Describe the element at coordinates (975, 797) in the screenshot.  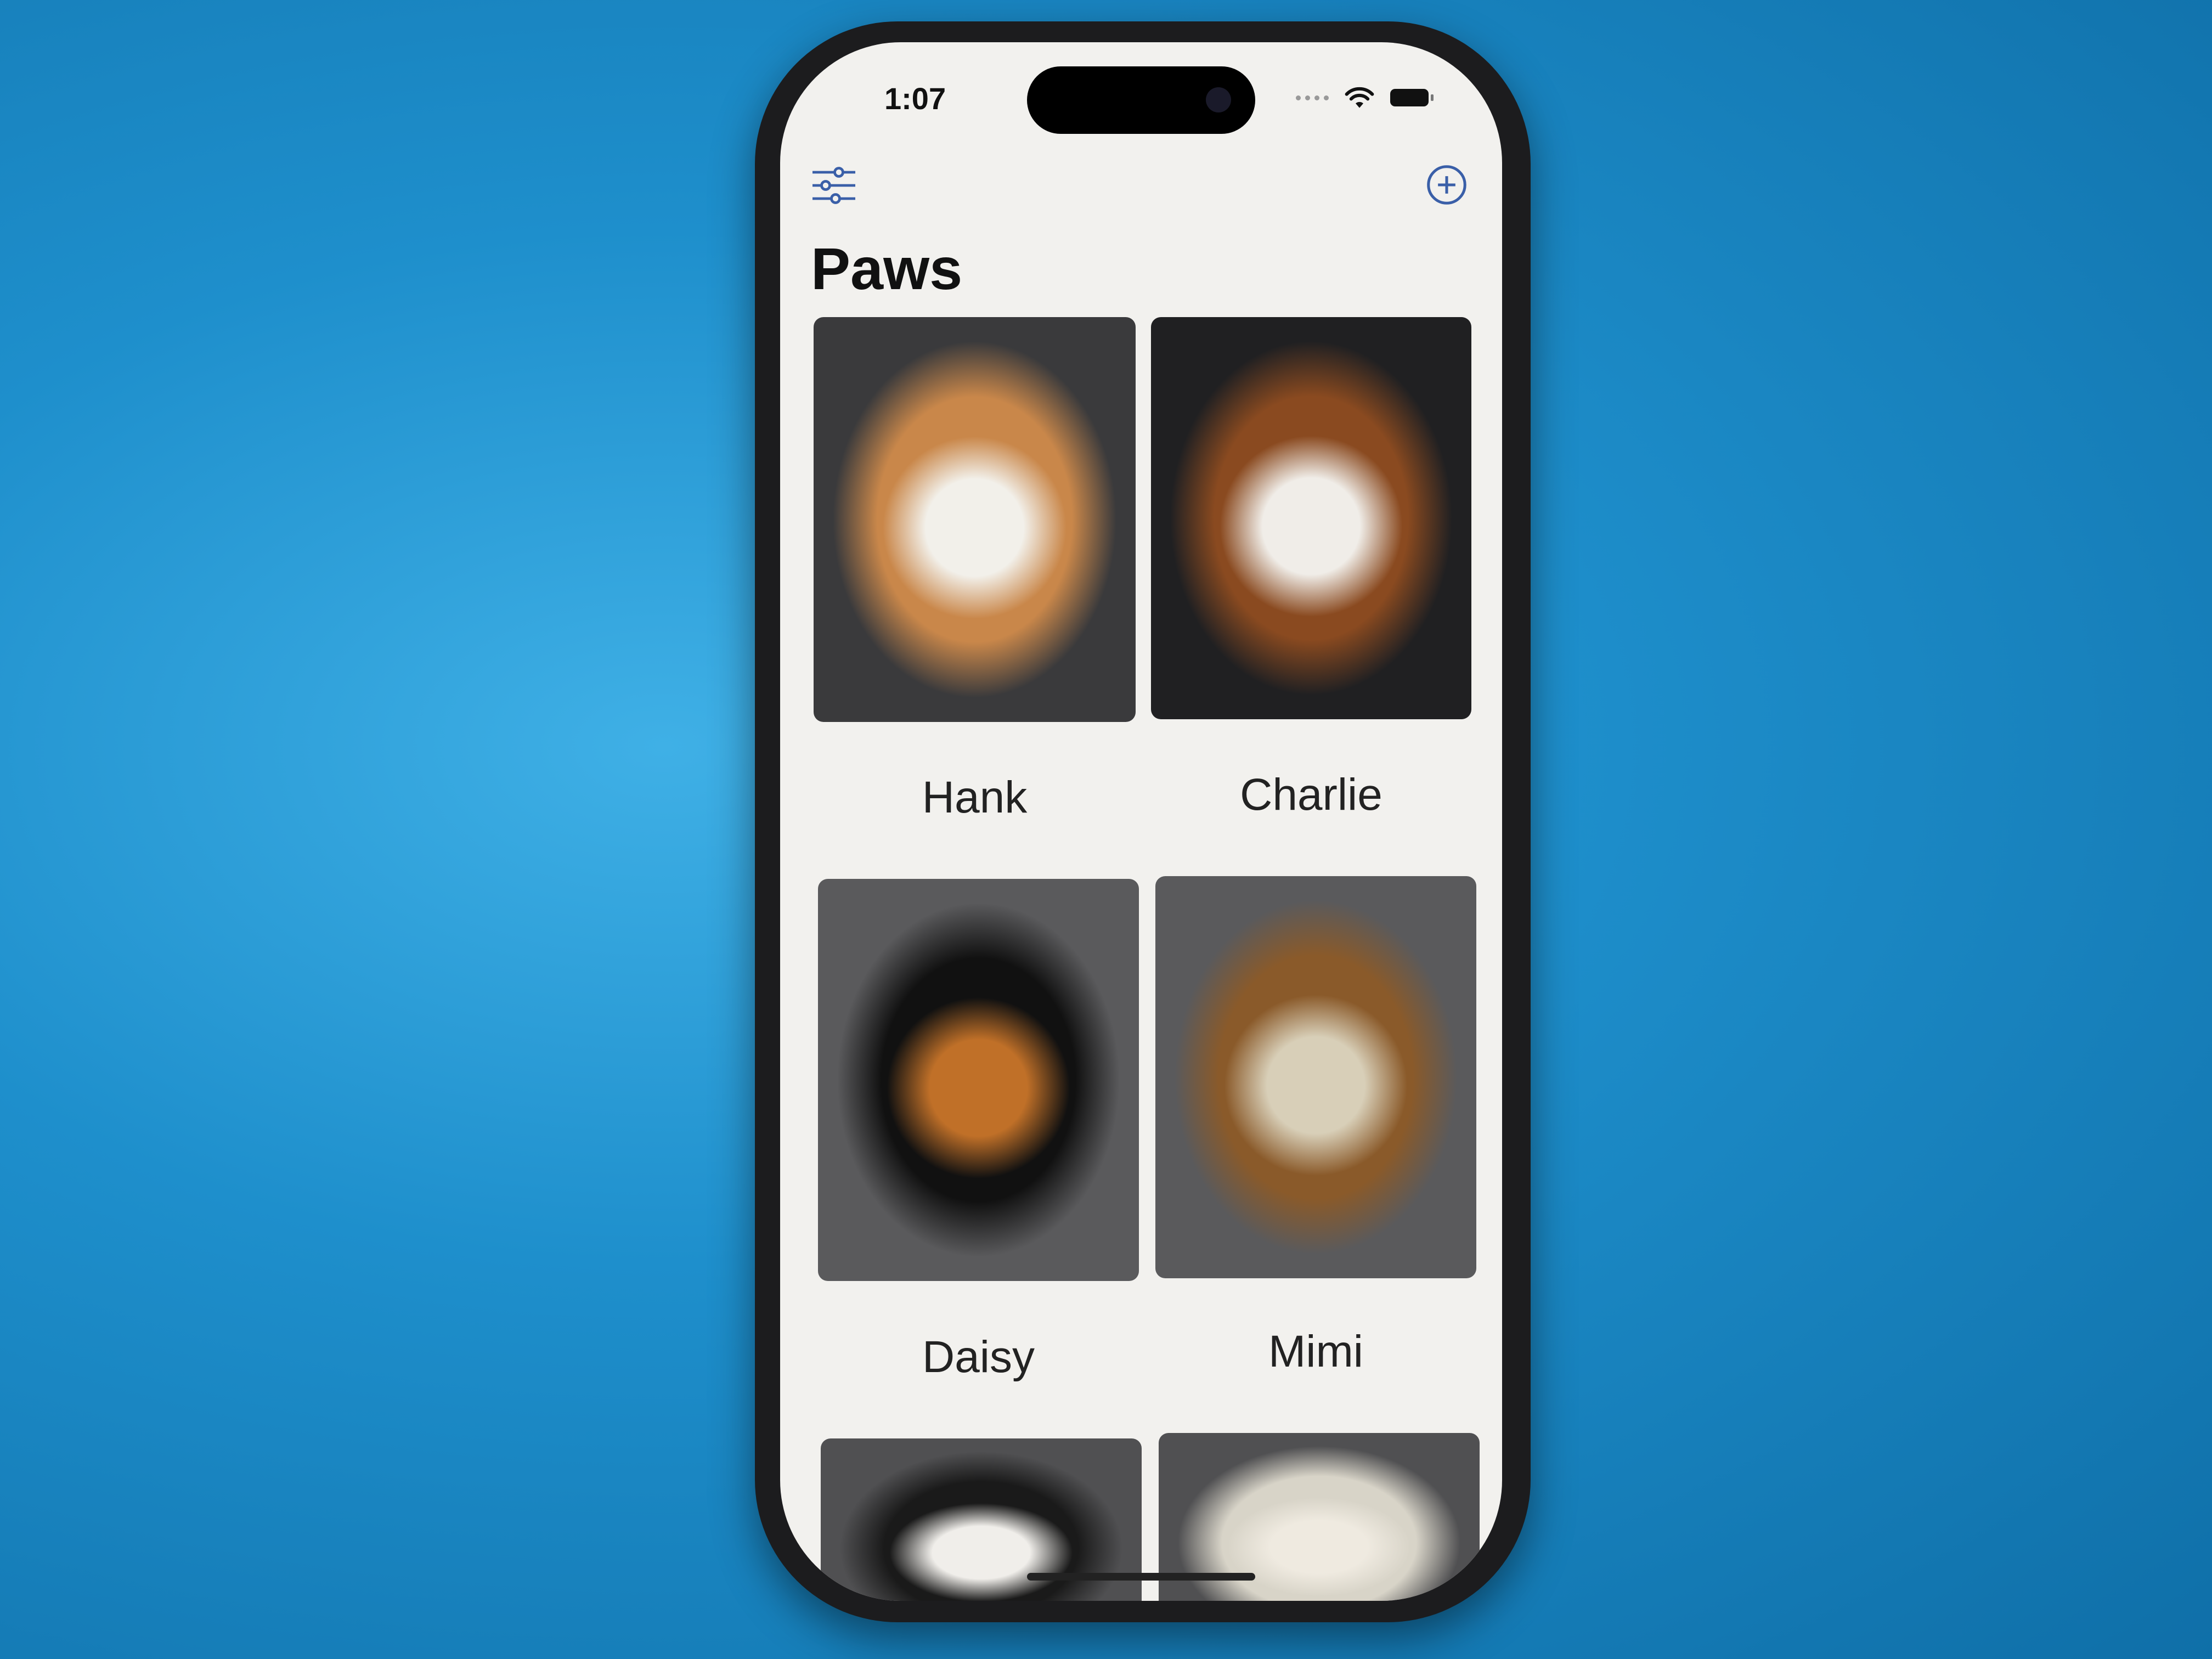
I see `pet-name: Hank` at that location.